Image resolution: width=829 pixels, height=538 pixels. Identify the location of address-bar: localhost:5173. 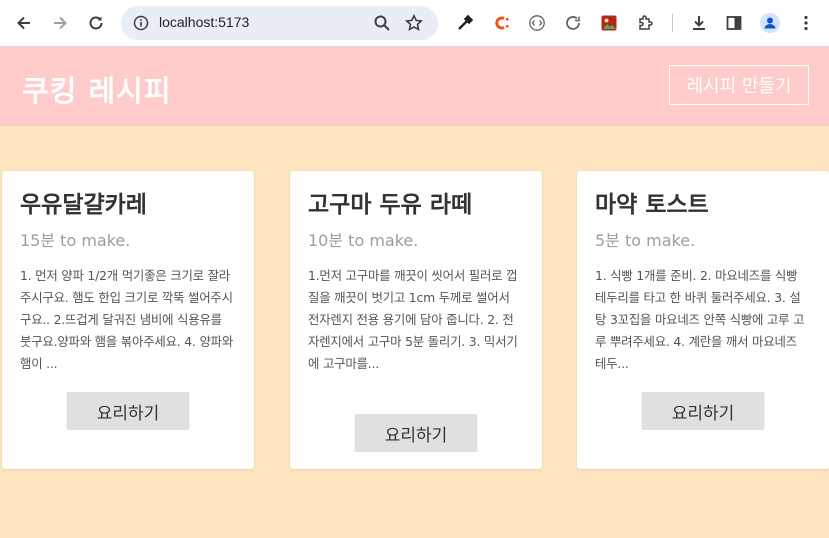
(279, 23).